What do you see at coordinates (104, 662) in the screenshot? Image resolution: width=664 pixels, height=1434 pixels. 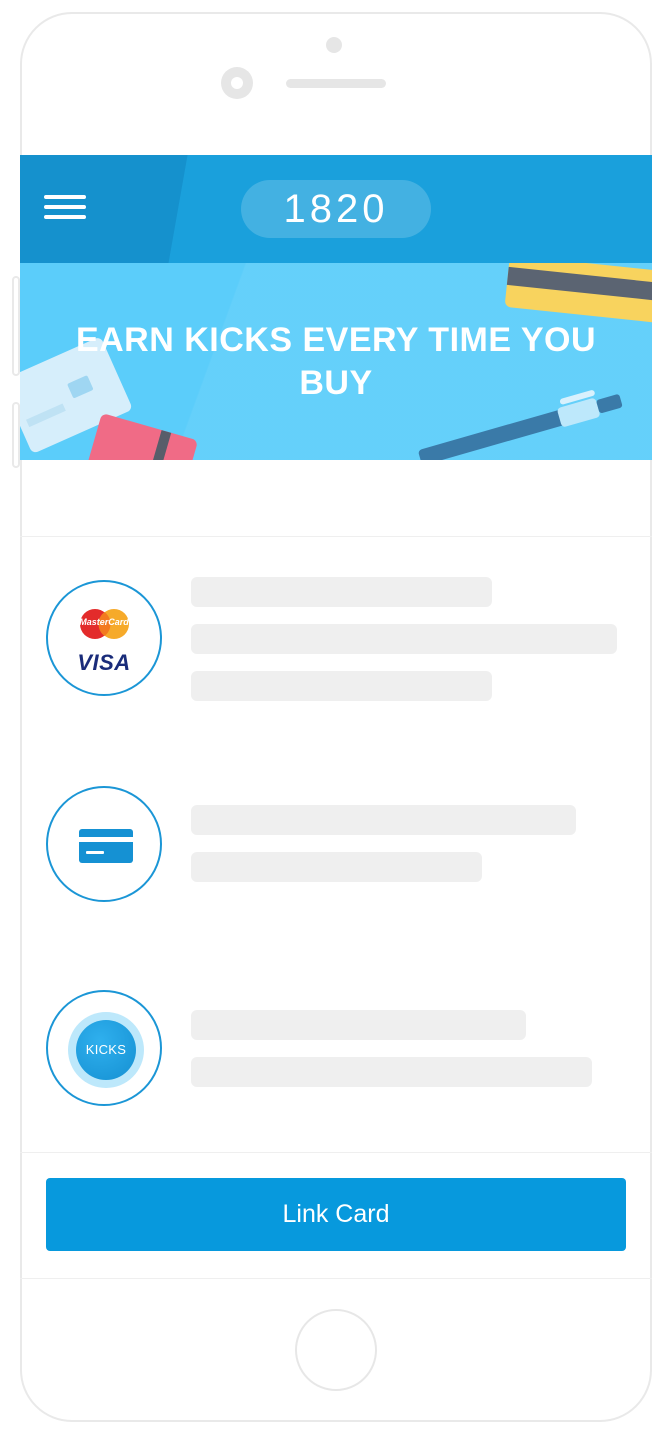 I see `visa-logo-icon: VISA` at bounding box center [104, 662].